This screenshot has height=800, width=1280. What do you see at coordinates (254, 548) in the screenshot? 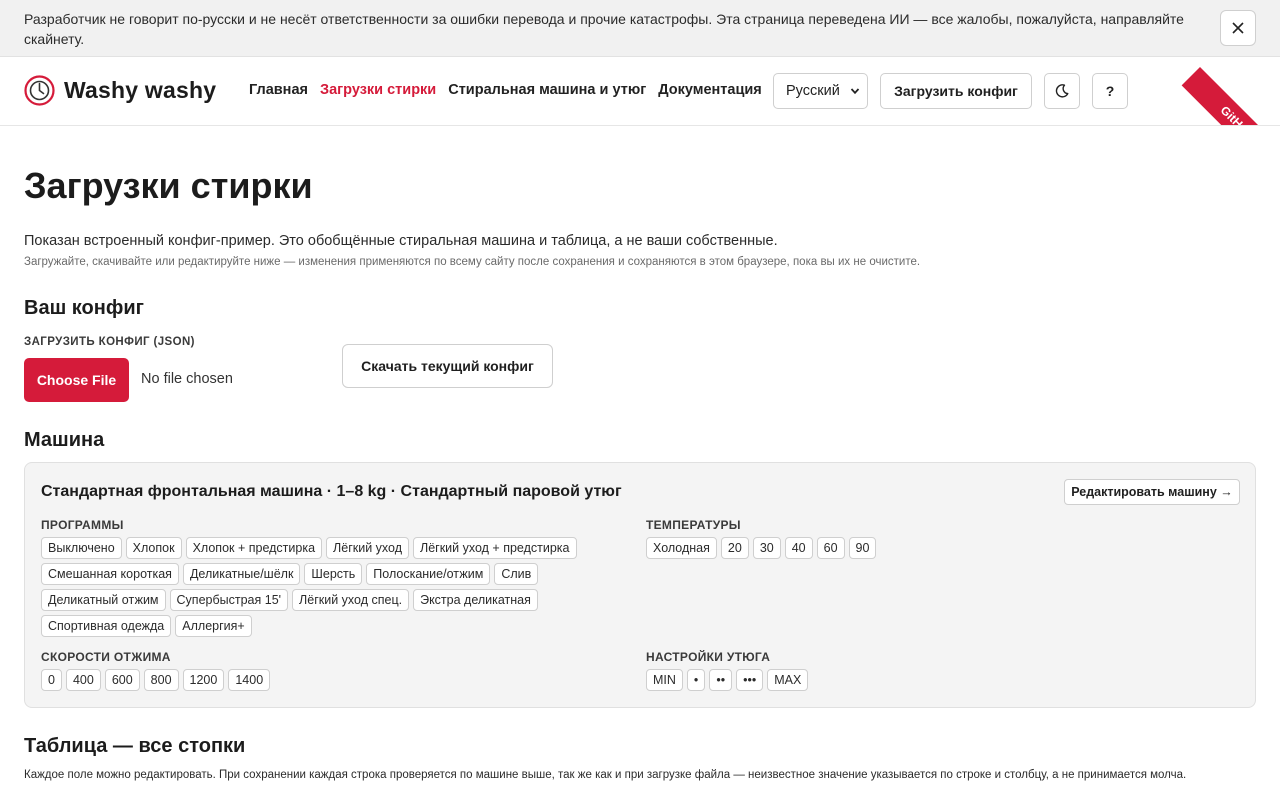
I see `program-chip: Хлопок + предстирка` at bounding box center [254, 548].